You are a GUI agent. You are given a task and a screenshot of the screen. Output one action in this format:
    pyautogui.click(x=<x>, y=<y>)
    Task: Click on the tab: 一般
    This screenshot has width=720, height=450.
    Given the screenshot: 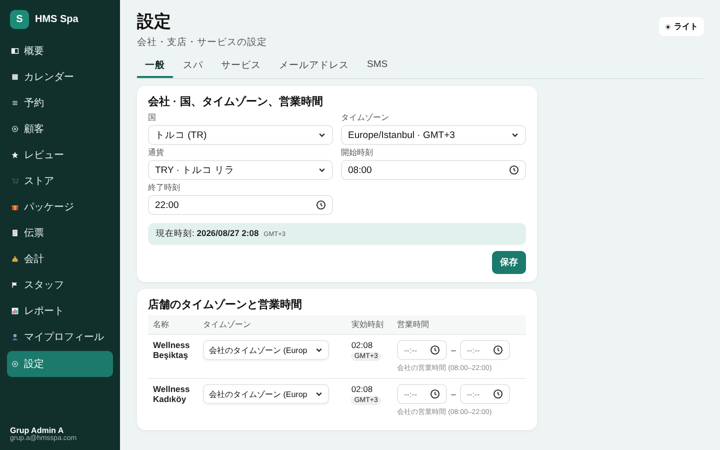 What is the action you would take?
    pyautogui.click(x=155, y=66)
    